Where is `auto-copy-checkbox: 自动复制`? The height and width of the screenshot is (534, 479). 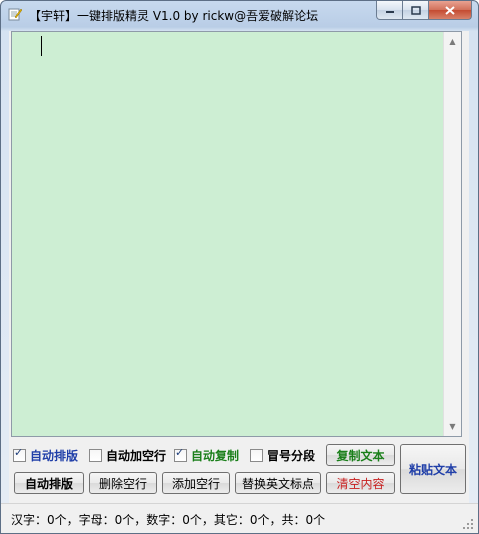 auto-copy-checkbox: 自动复制 is located at coordinates (207, 455).